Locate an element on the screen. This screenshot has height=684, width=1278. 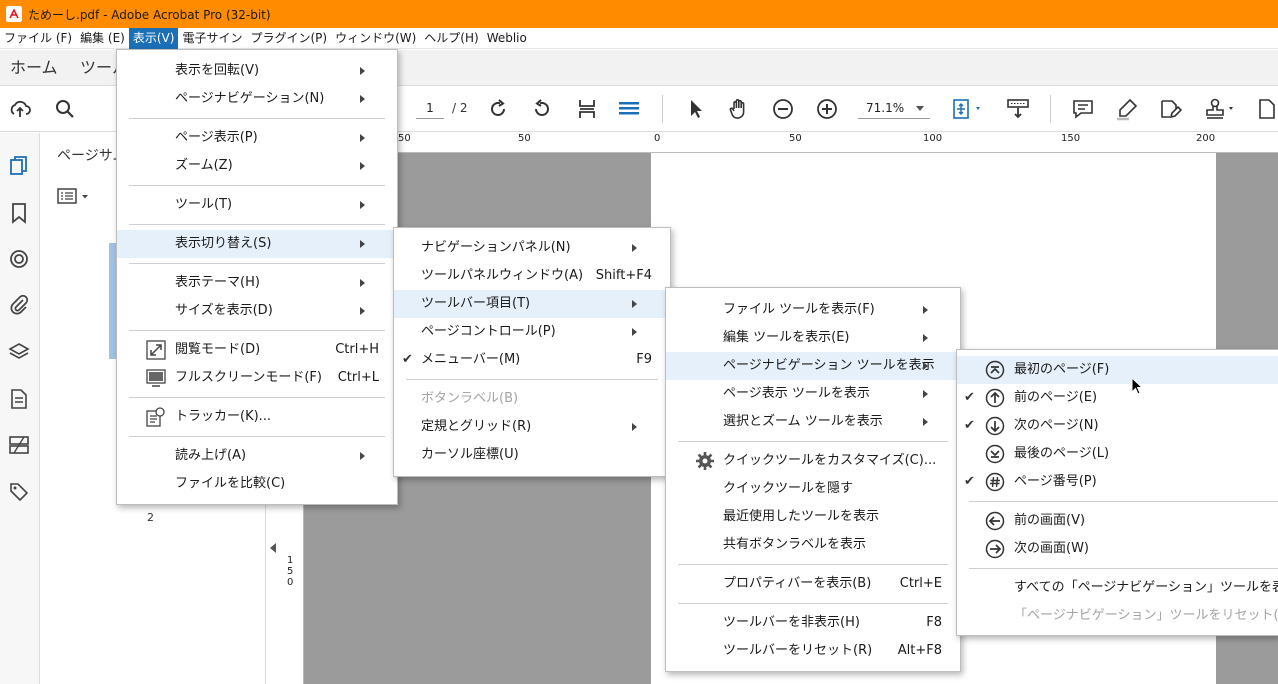
menu-item-show-file-tools: ファイル ツールを表示(F) is located at coordinates (813, 310).